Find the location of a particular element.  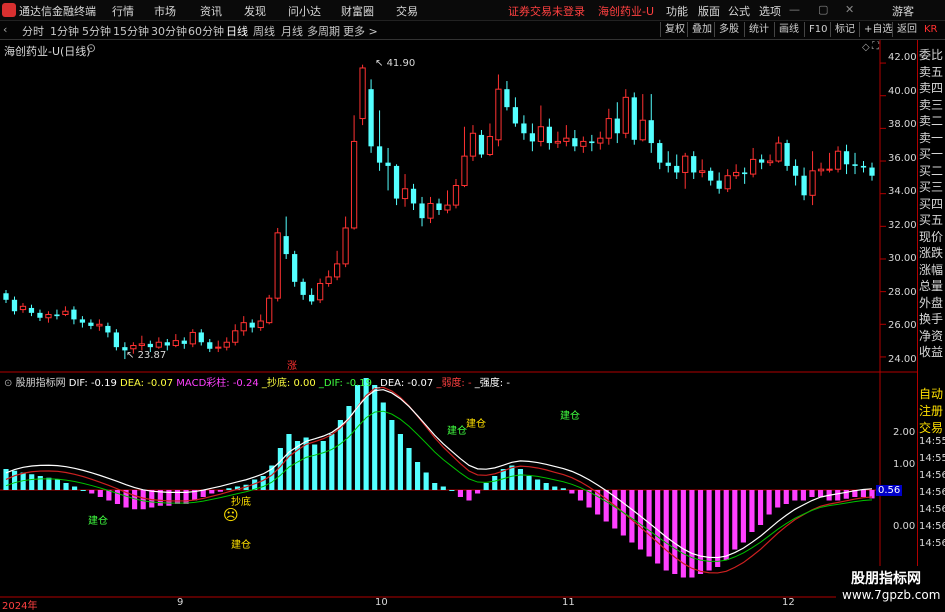

menu-jiaoyi: 交易 is located at coordinates (407, 11).